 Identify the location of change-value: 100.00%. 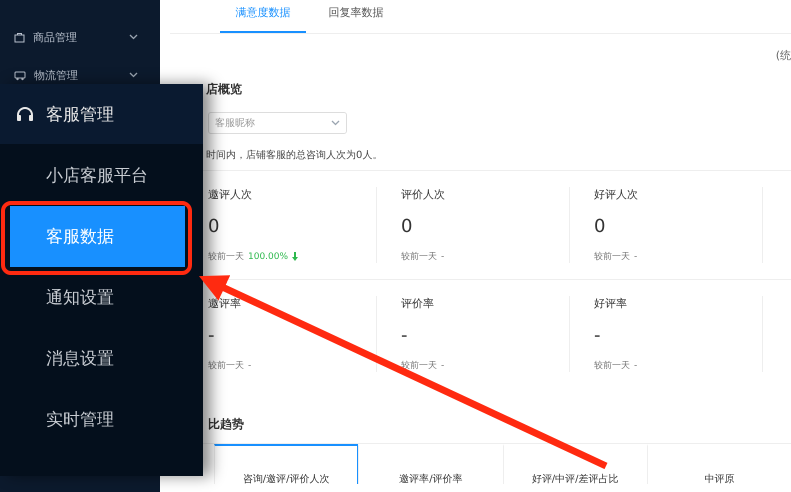
(268, 257).